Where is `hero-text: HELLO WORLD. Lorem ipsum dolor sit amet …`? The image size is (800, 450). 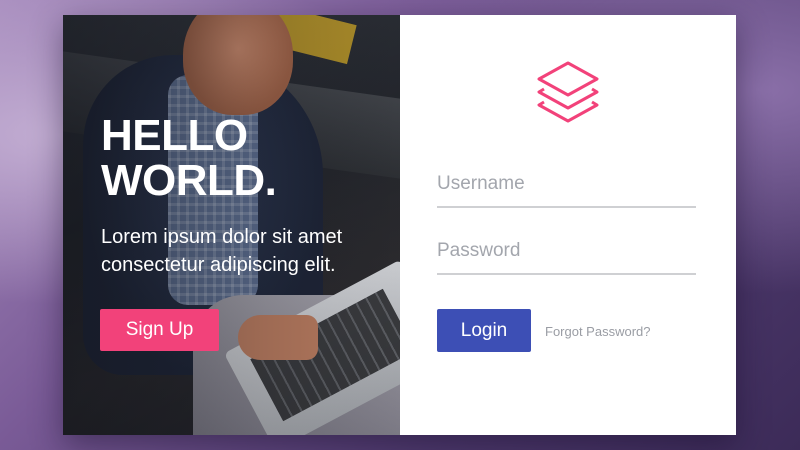 hero-text: HELLO WORLD. Lorem ipsum dolor sit amet … is located at coordinates (246, 196).